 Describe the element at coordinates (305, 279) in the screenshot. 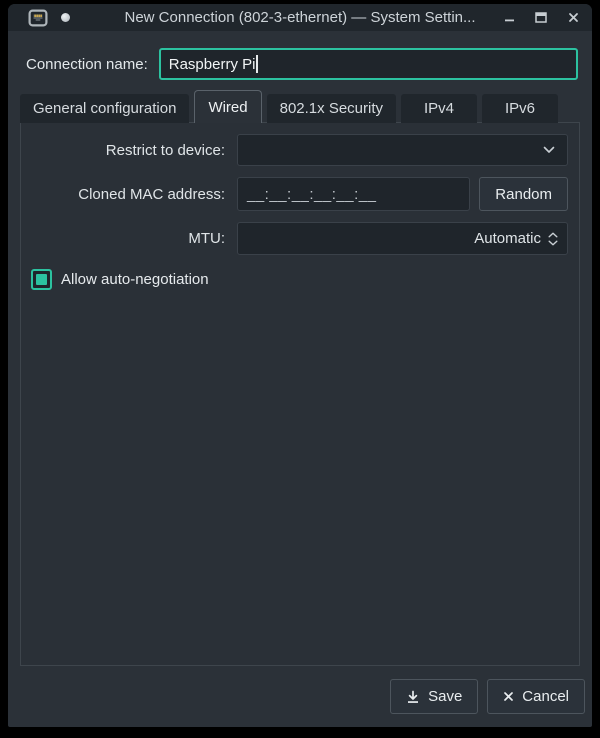

I see `auto-negotiation-row: Allow auto-negotiation` at that location.